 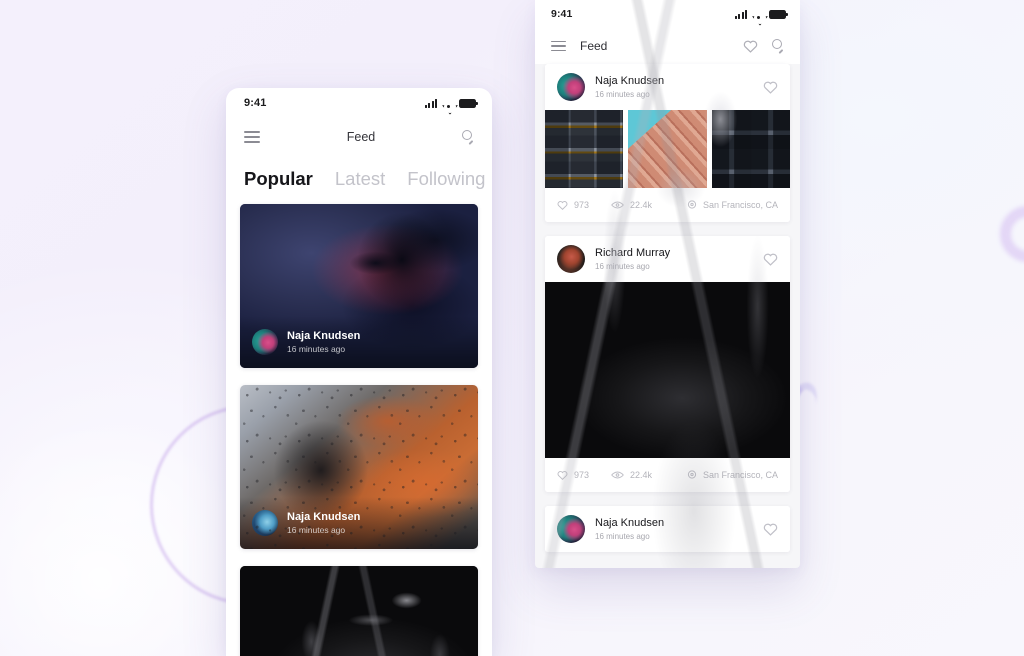 I want to click on app-bar: Feed, so click(x=359, y=137).